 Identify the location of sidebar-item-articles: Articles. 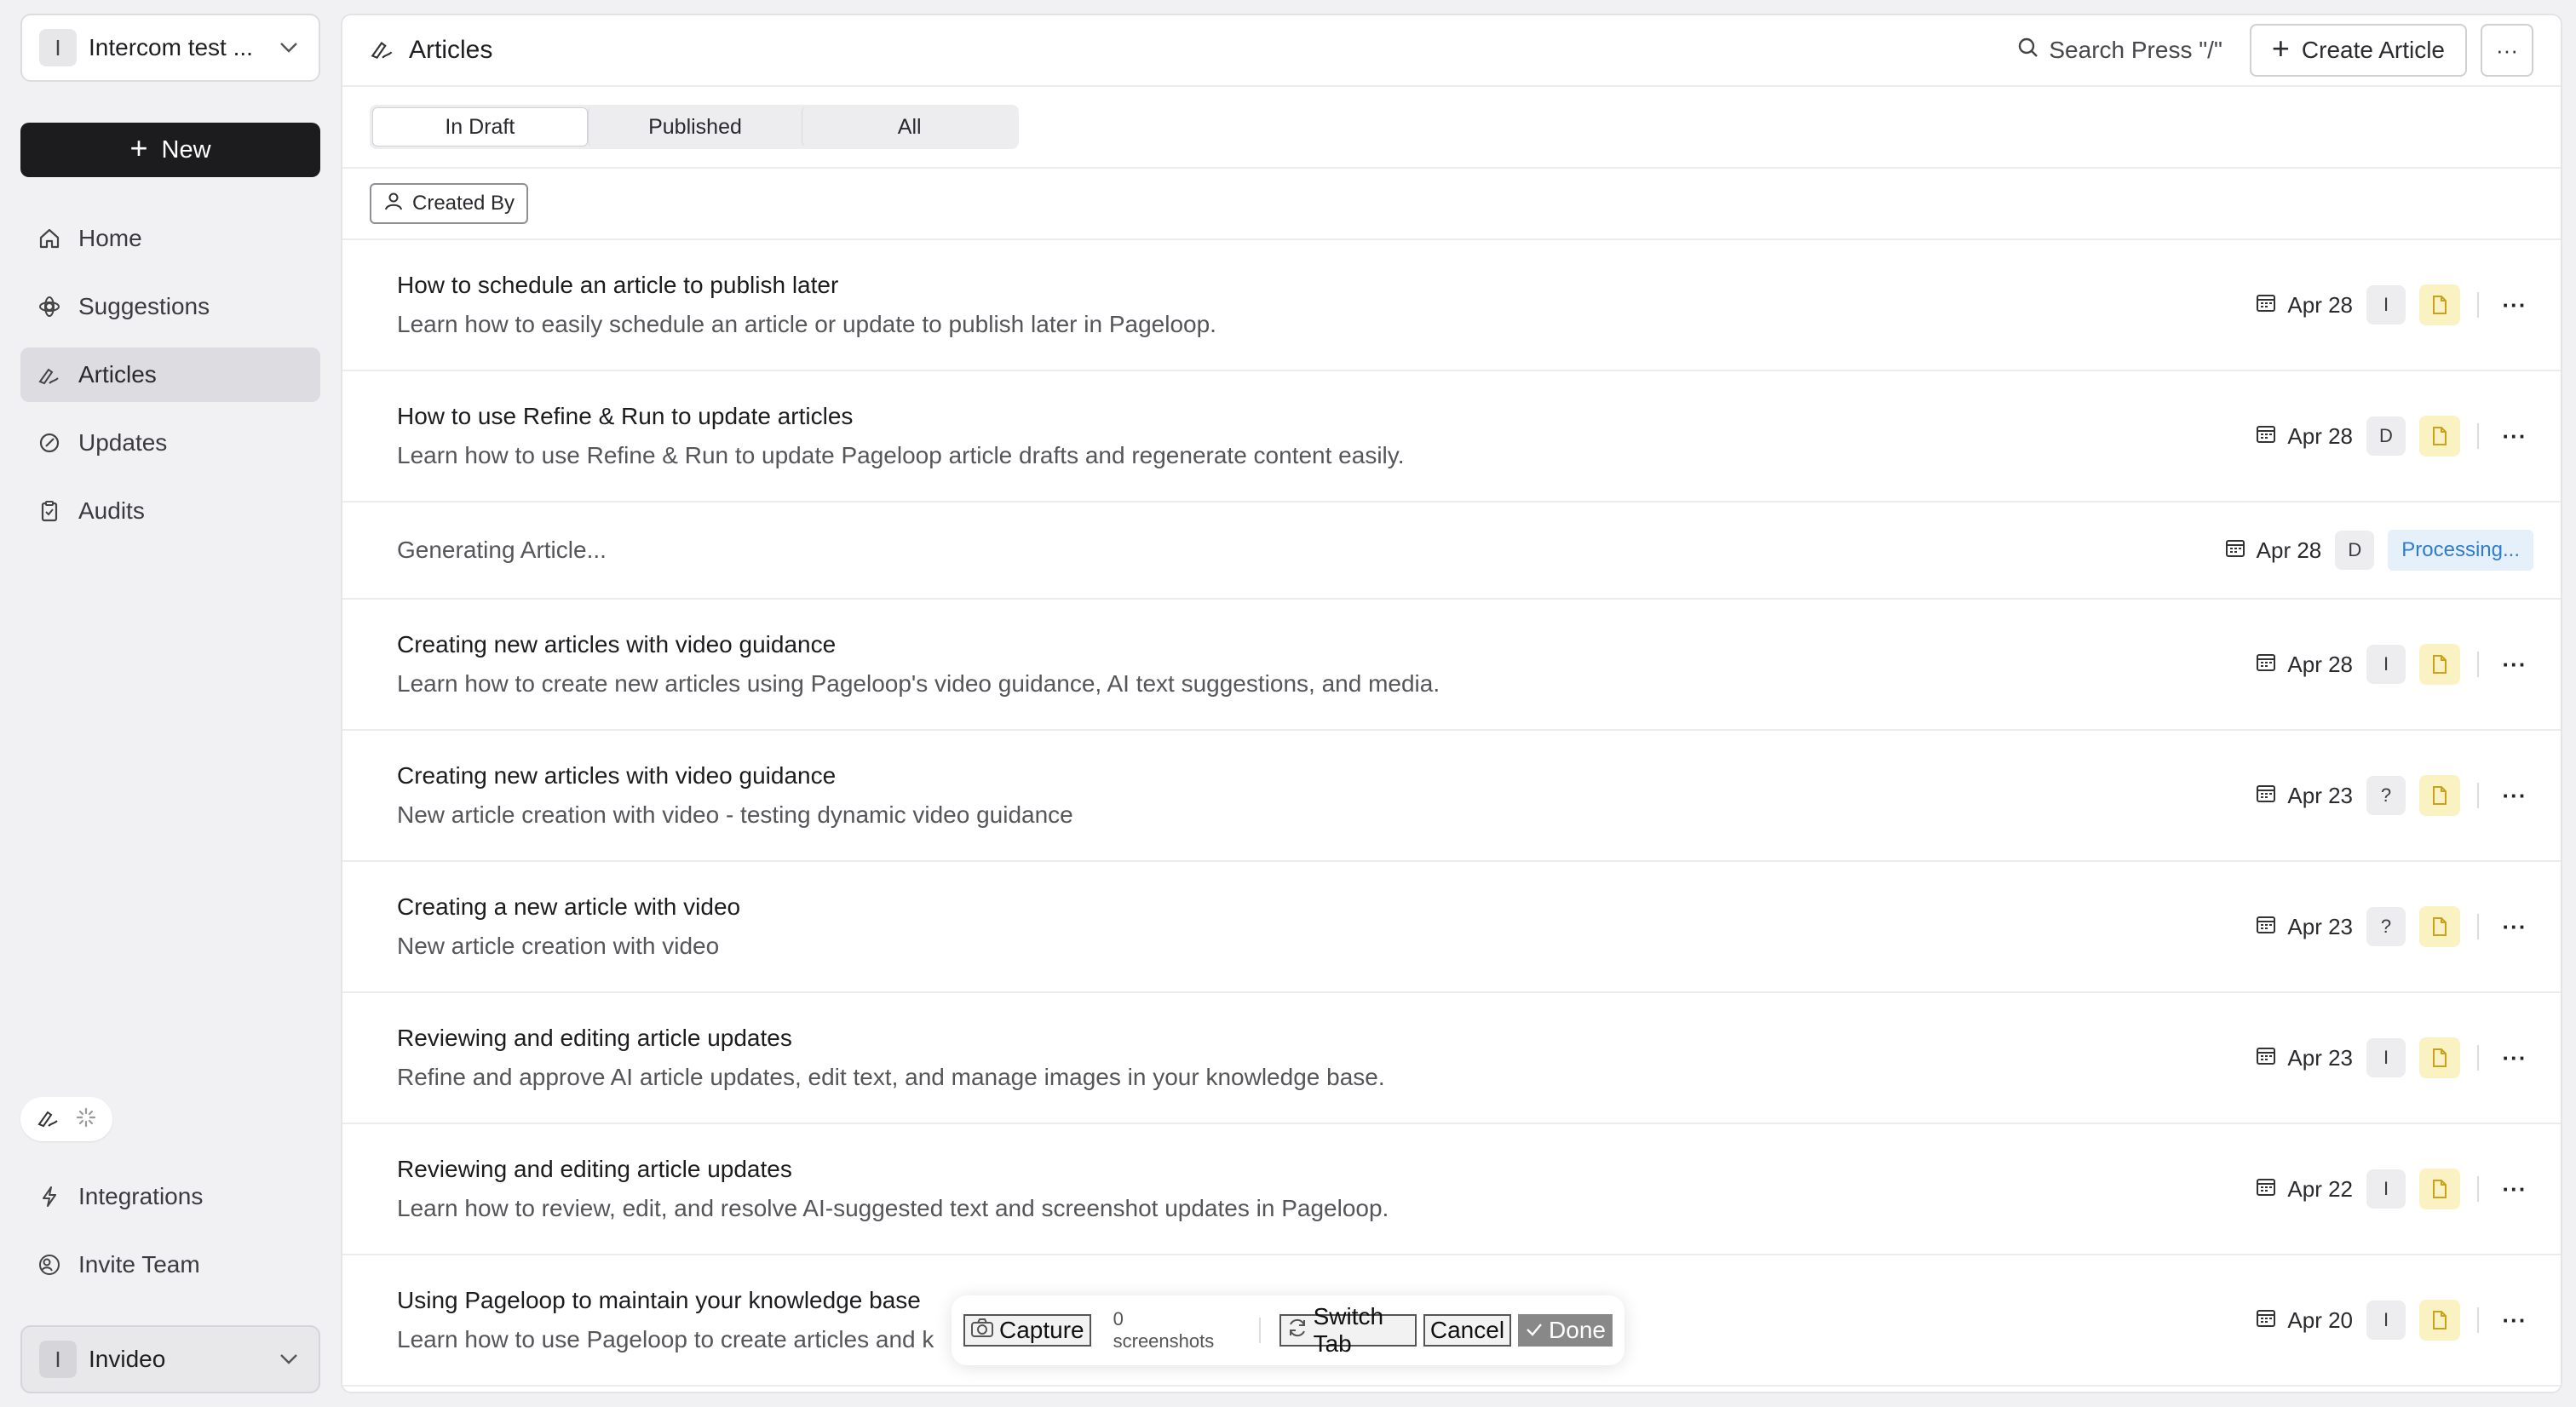
(170, 374).